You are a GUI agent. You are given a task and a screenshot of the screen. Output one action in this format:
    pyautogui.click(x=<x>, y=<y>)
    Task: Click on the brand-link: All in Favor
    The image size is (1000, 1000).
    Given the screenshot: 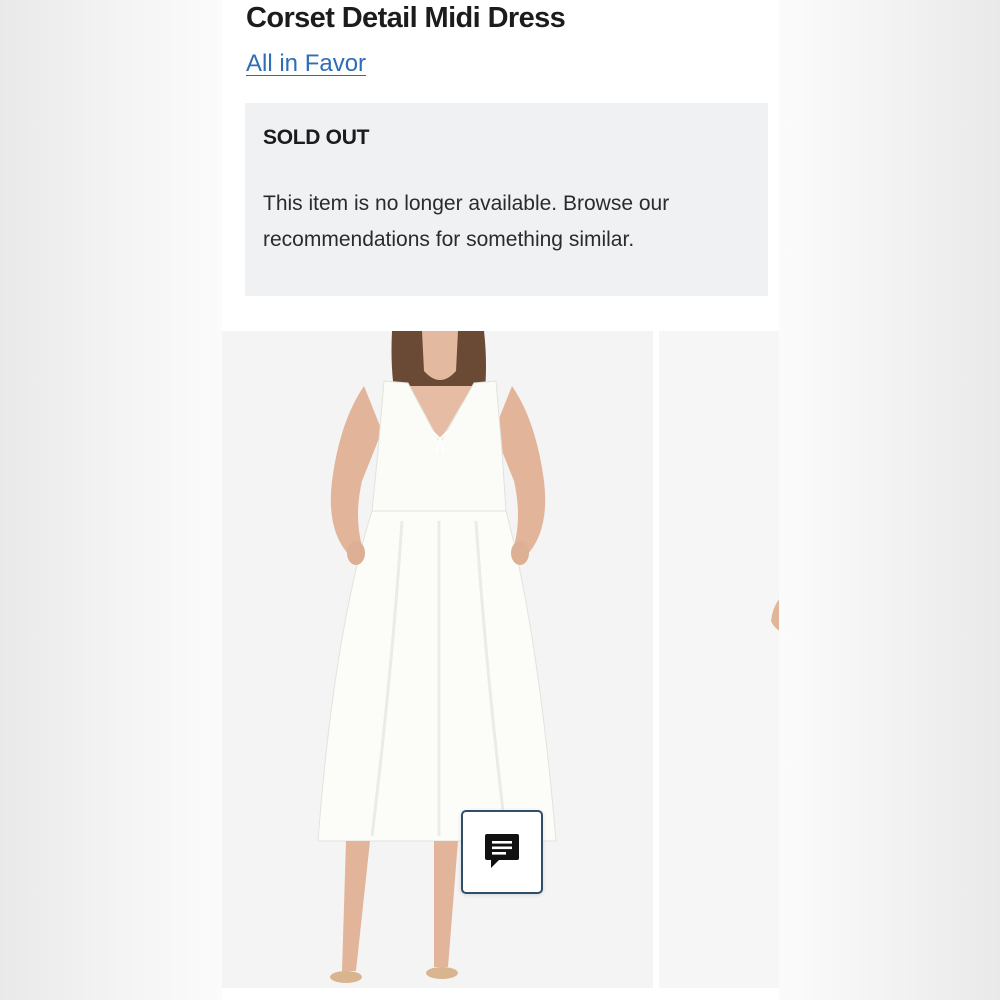 What is the action you would take?
    pyautogui.click(x=306, y=64)
    